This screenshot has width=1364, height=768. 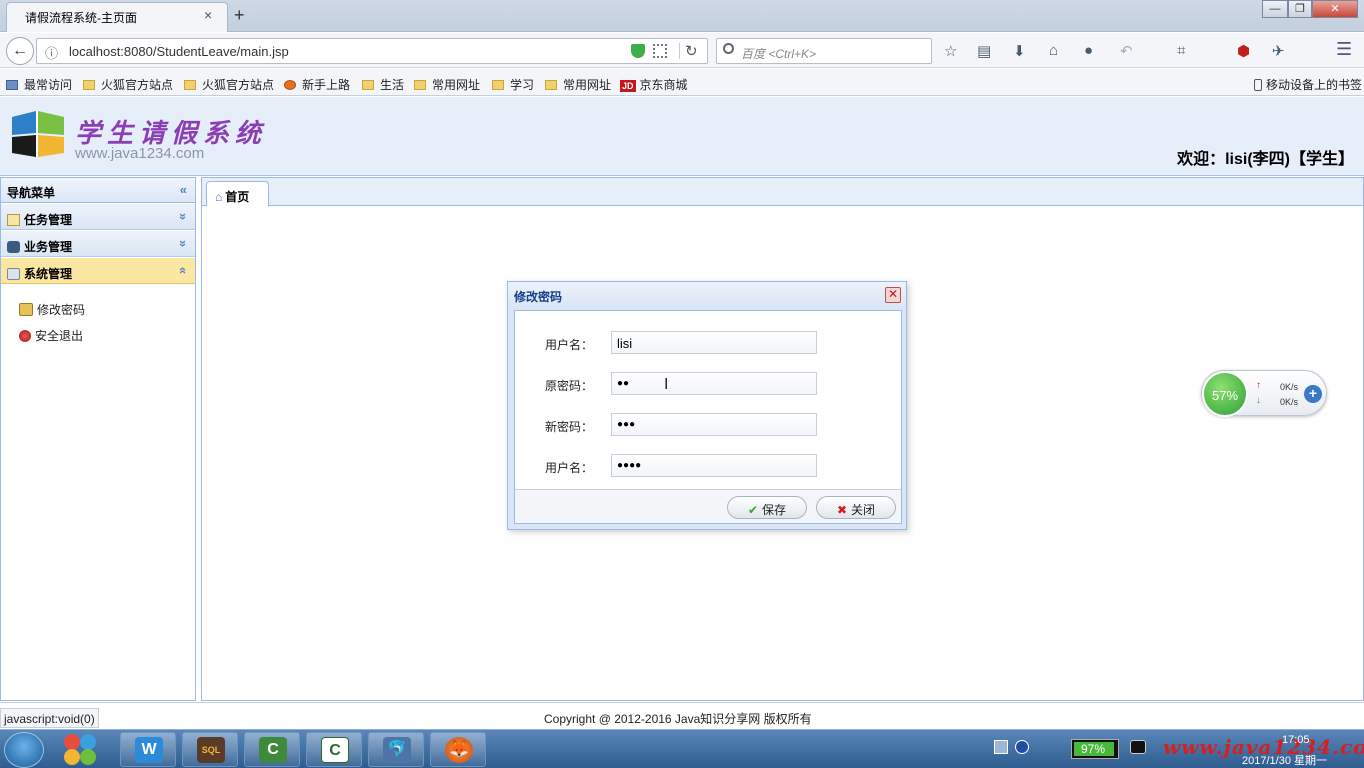 I want to click on extension-icon: ✈, so click(x=1278, y=51).